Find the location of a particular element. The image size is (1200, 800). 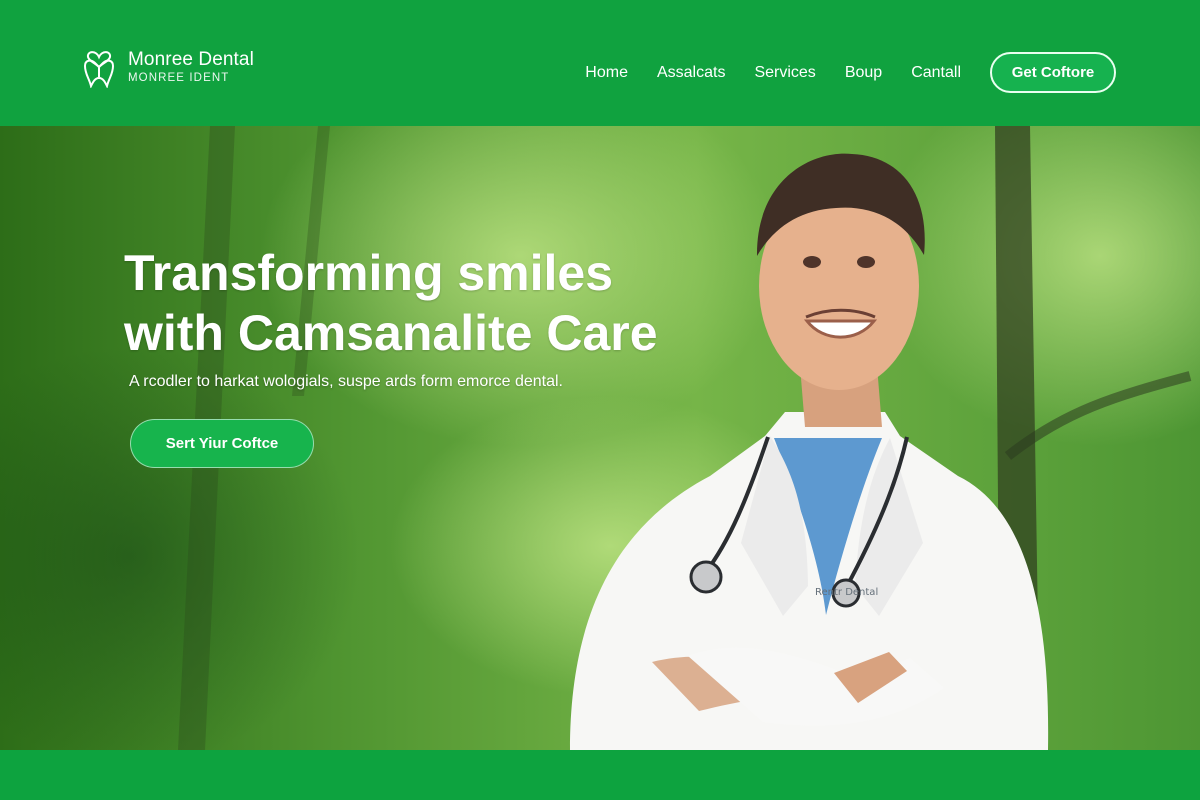

nav-assalcats: Assalcats is located at coordinates (691, 73).